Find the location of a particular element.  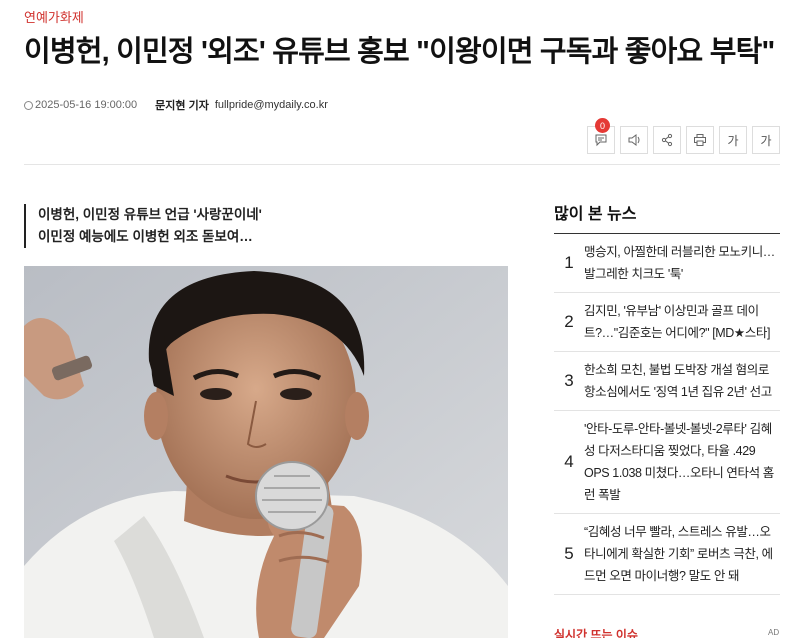

popular-news-item: 1 맹승지, 아찔한데 러블리한 모노키니… 발그레한 치크도 '툭' is located at coordinates (667, 263).